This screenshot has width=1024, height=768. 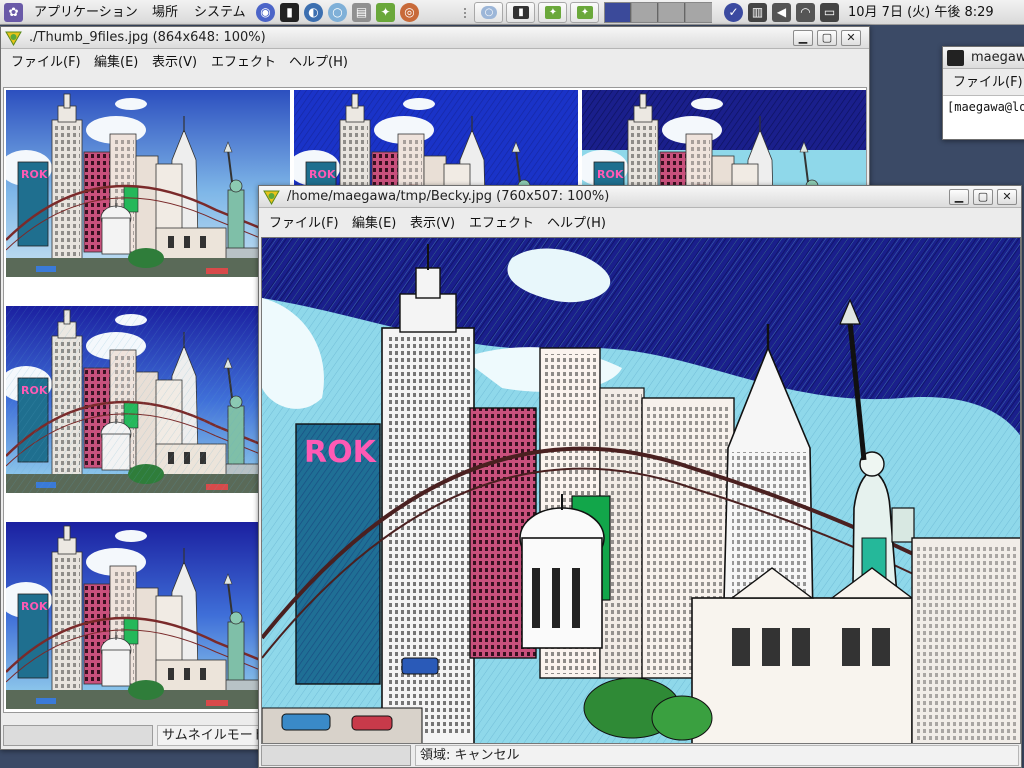 What do you see at coordinates (520, 12) in the screenshot?
I see `taskbar-button-terminal: ▮` at bounding box center [520, 12].